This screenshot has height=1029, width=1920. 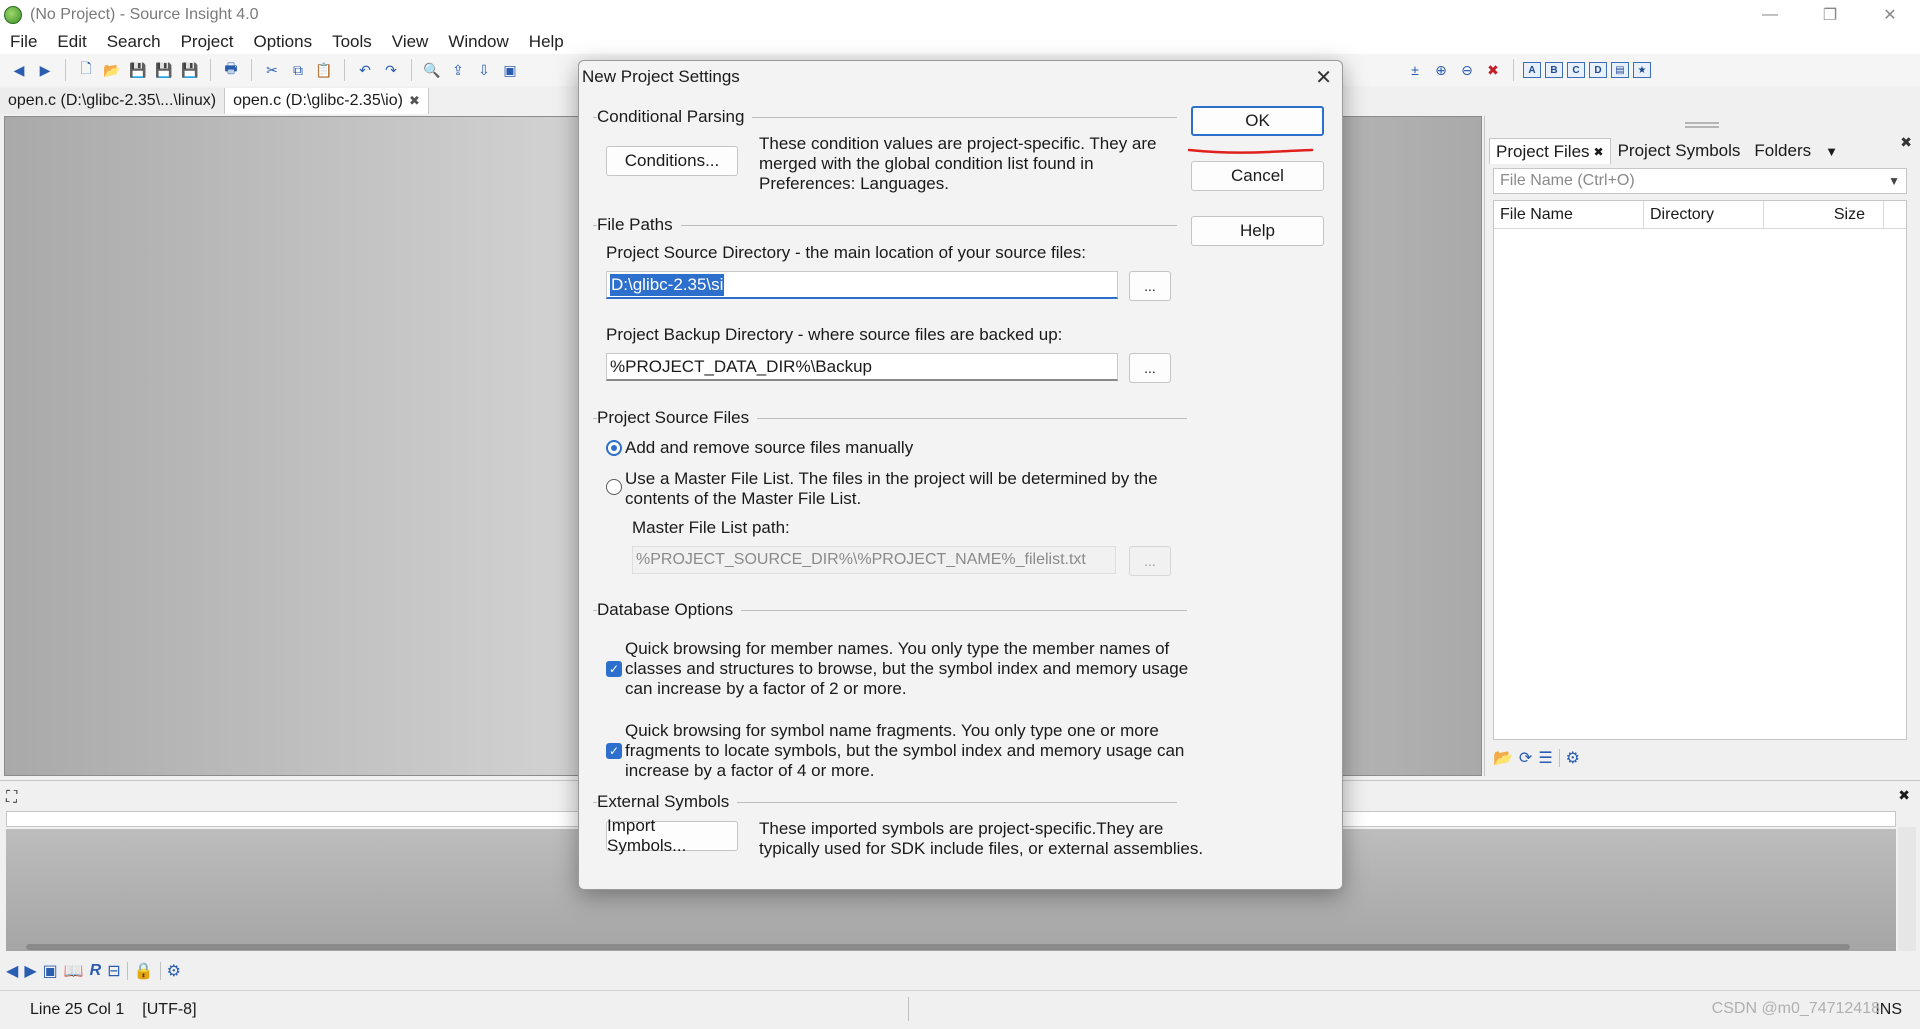 What do you see at coordinates (1700, 470) in the screenshot?
I see `file-list: File Name Directory Size` at bounding box center [1700, 470].